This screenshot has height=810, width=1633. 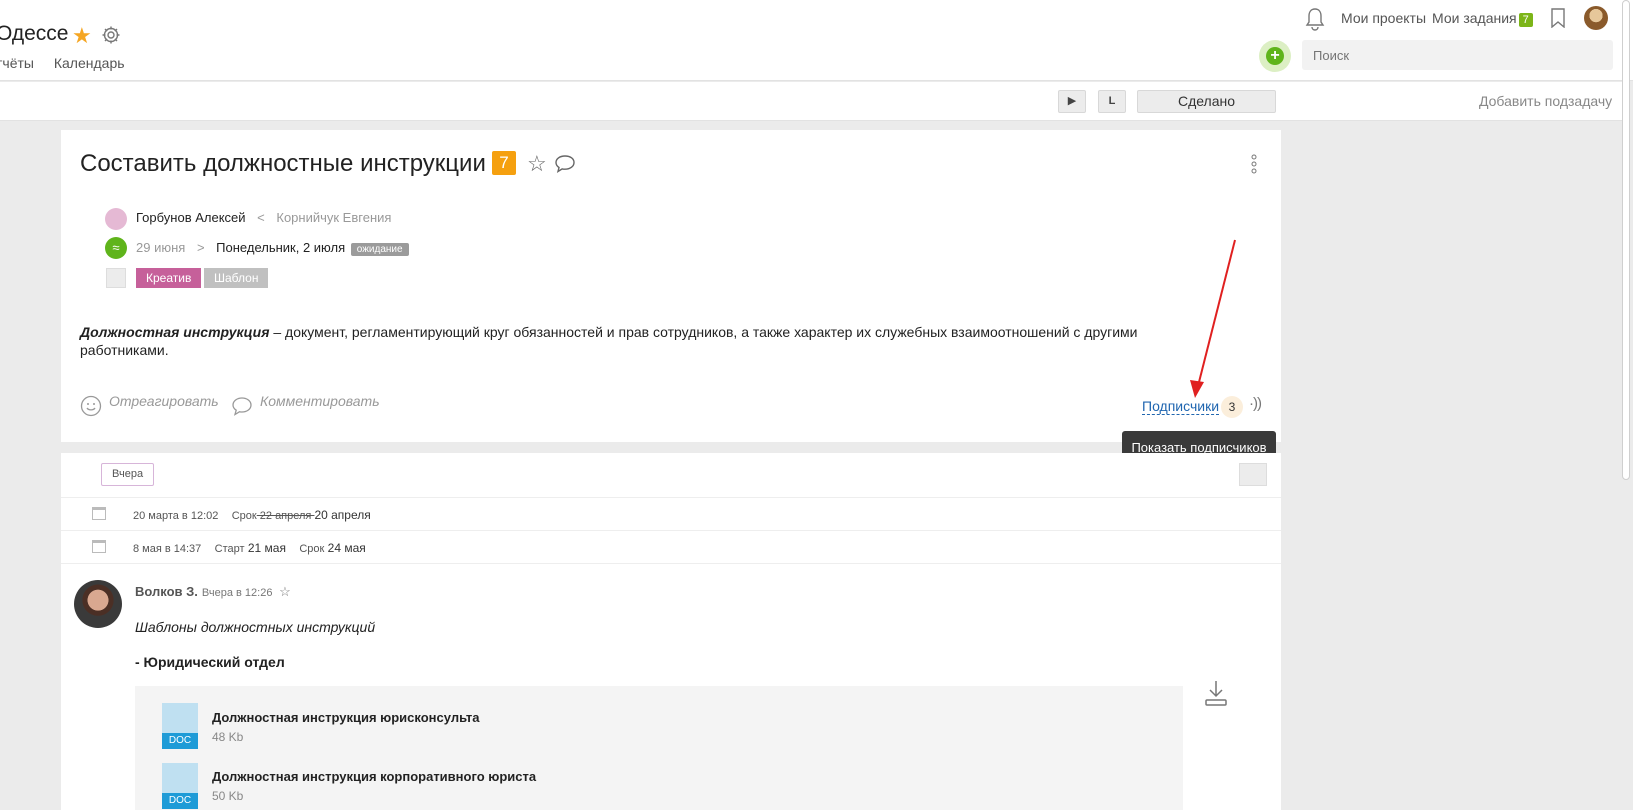 I want to click on document-icon, so click(x=1253, y=474).